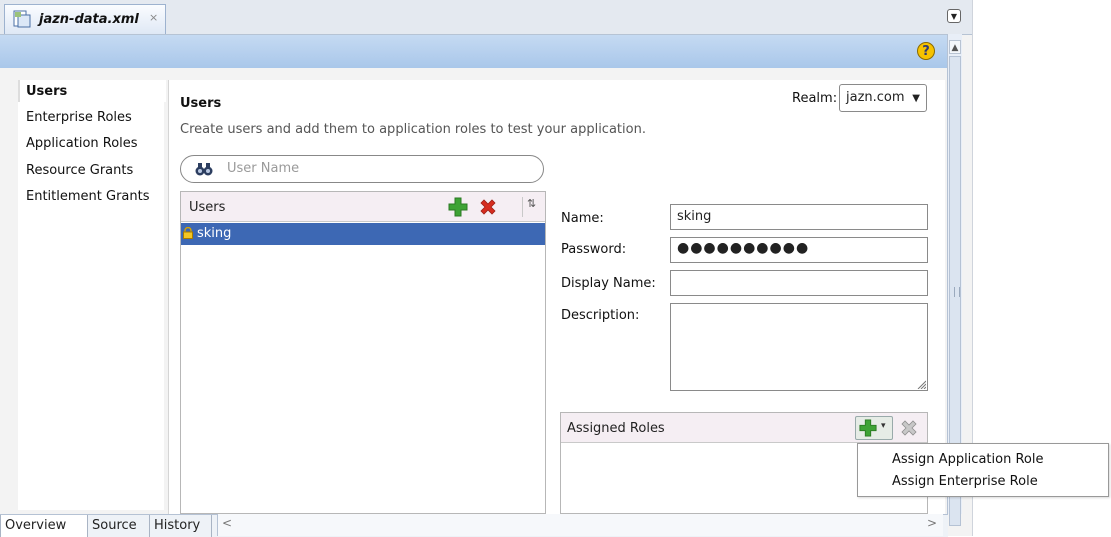 The image size is (1111, 537). What do you see at coordinates (926, 51) in the screenshot?
I see `help-icon: ?` at bounding box center [926, 51].